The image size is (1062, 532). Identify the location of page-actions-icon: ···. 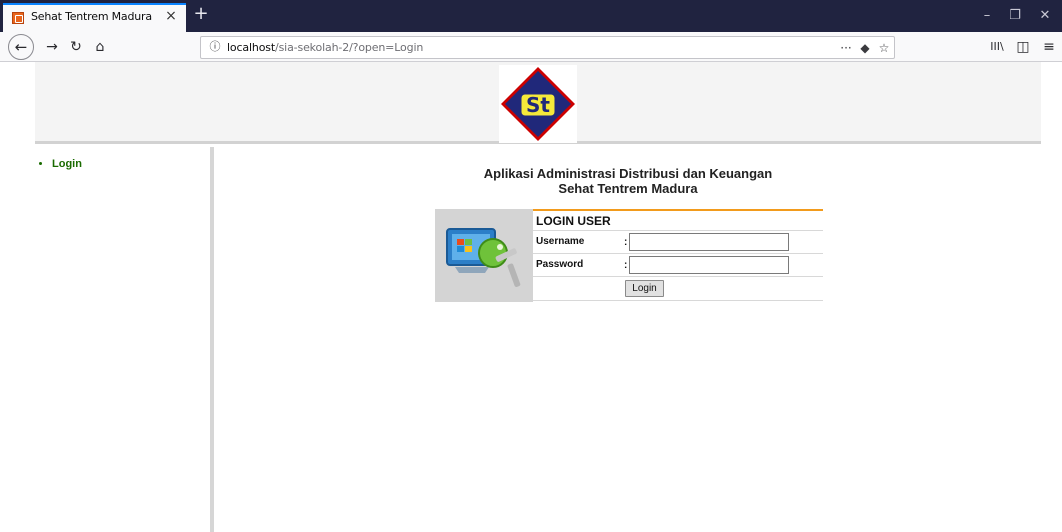
(846, 48).